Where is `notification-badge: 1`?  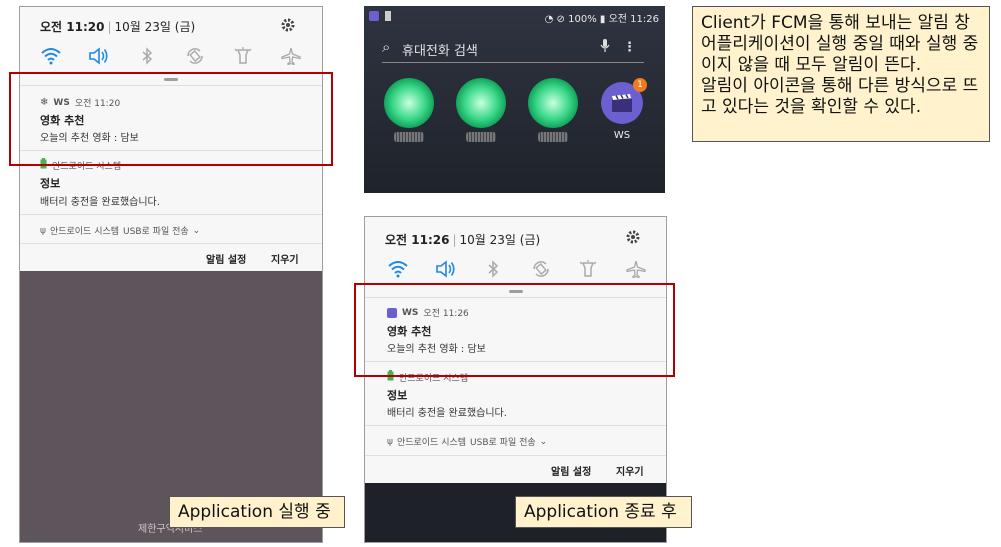
notification-badge: 1 is located at coordinates (640, 85).